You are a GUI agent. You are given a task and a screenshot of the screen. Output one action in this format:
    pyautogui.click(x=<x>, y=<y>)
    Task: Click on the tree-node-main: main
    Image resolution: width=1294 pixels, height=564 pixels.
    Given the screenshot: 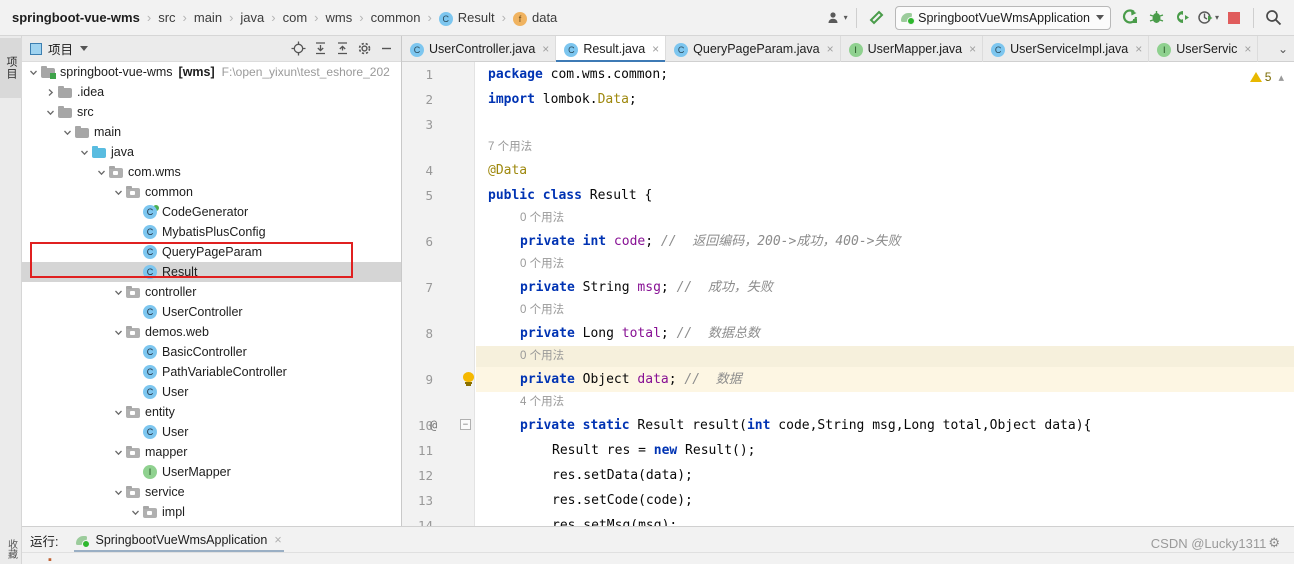 What is the action you would take?
    pyautogui.click(x=211, y=132)
    